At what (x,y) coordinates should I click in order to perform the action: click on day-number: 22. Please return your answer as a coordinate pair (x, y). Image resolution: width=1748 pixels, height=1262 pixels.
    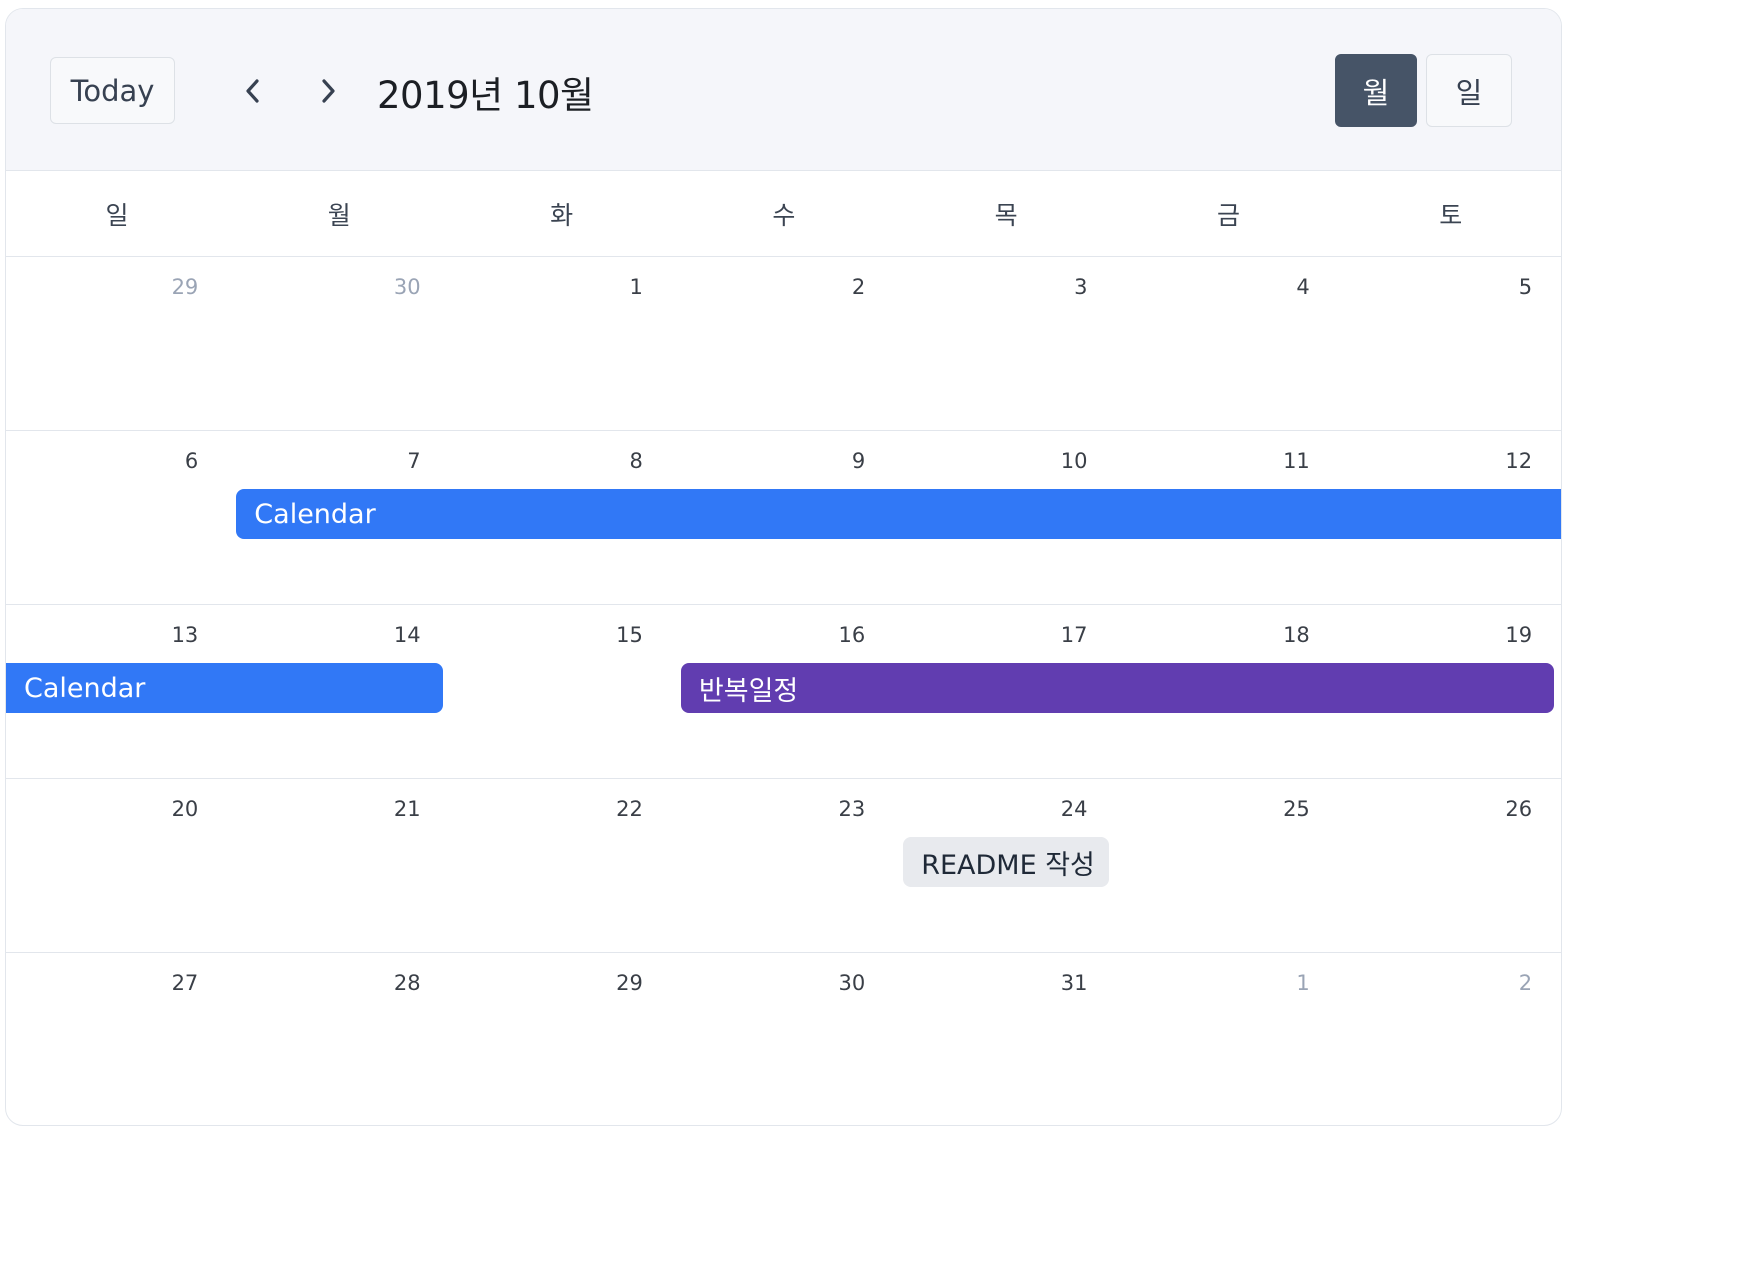
    Looking at the image, I should click on (629, 809).